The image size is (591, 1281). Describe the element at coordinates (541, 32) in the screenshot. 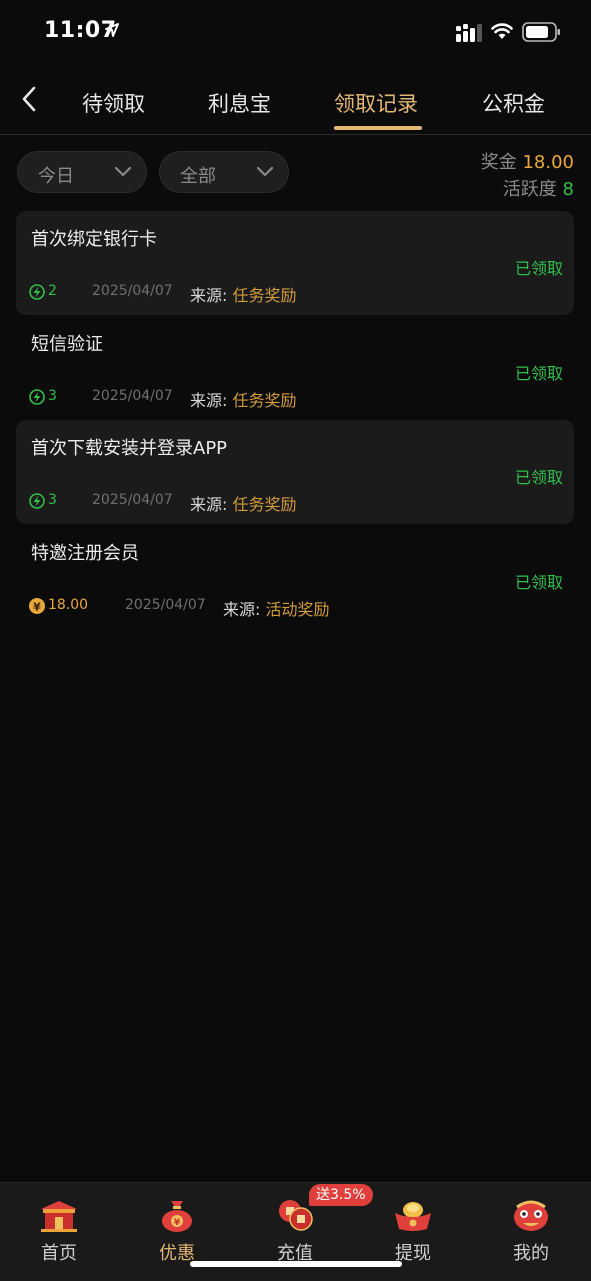

I see `battery-icon` at that location.